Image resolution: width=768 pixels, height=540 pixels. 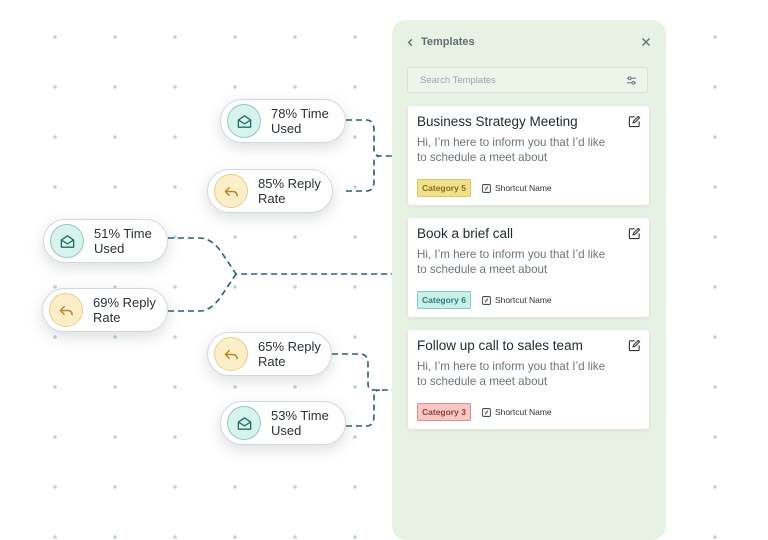 I want to click on stat-text: 69% Reply Rate, so click(x=124, y=310).